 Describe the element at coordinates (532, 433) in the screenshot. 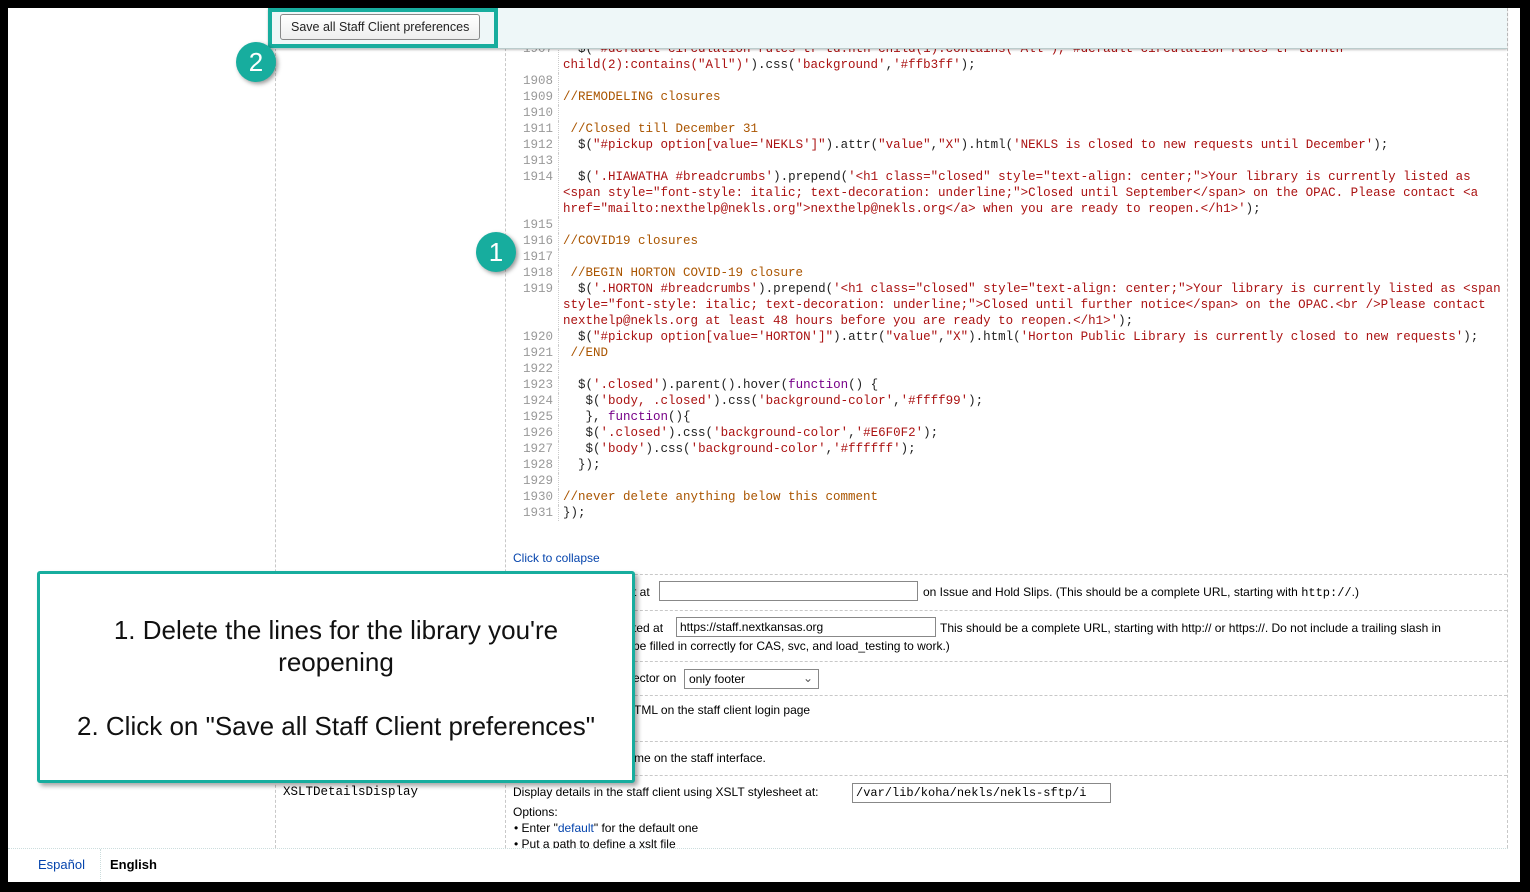

I see `line-number: 1926` at that location.